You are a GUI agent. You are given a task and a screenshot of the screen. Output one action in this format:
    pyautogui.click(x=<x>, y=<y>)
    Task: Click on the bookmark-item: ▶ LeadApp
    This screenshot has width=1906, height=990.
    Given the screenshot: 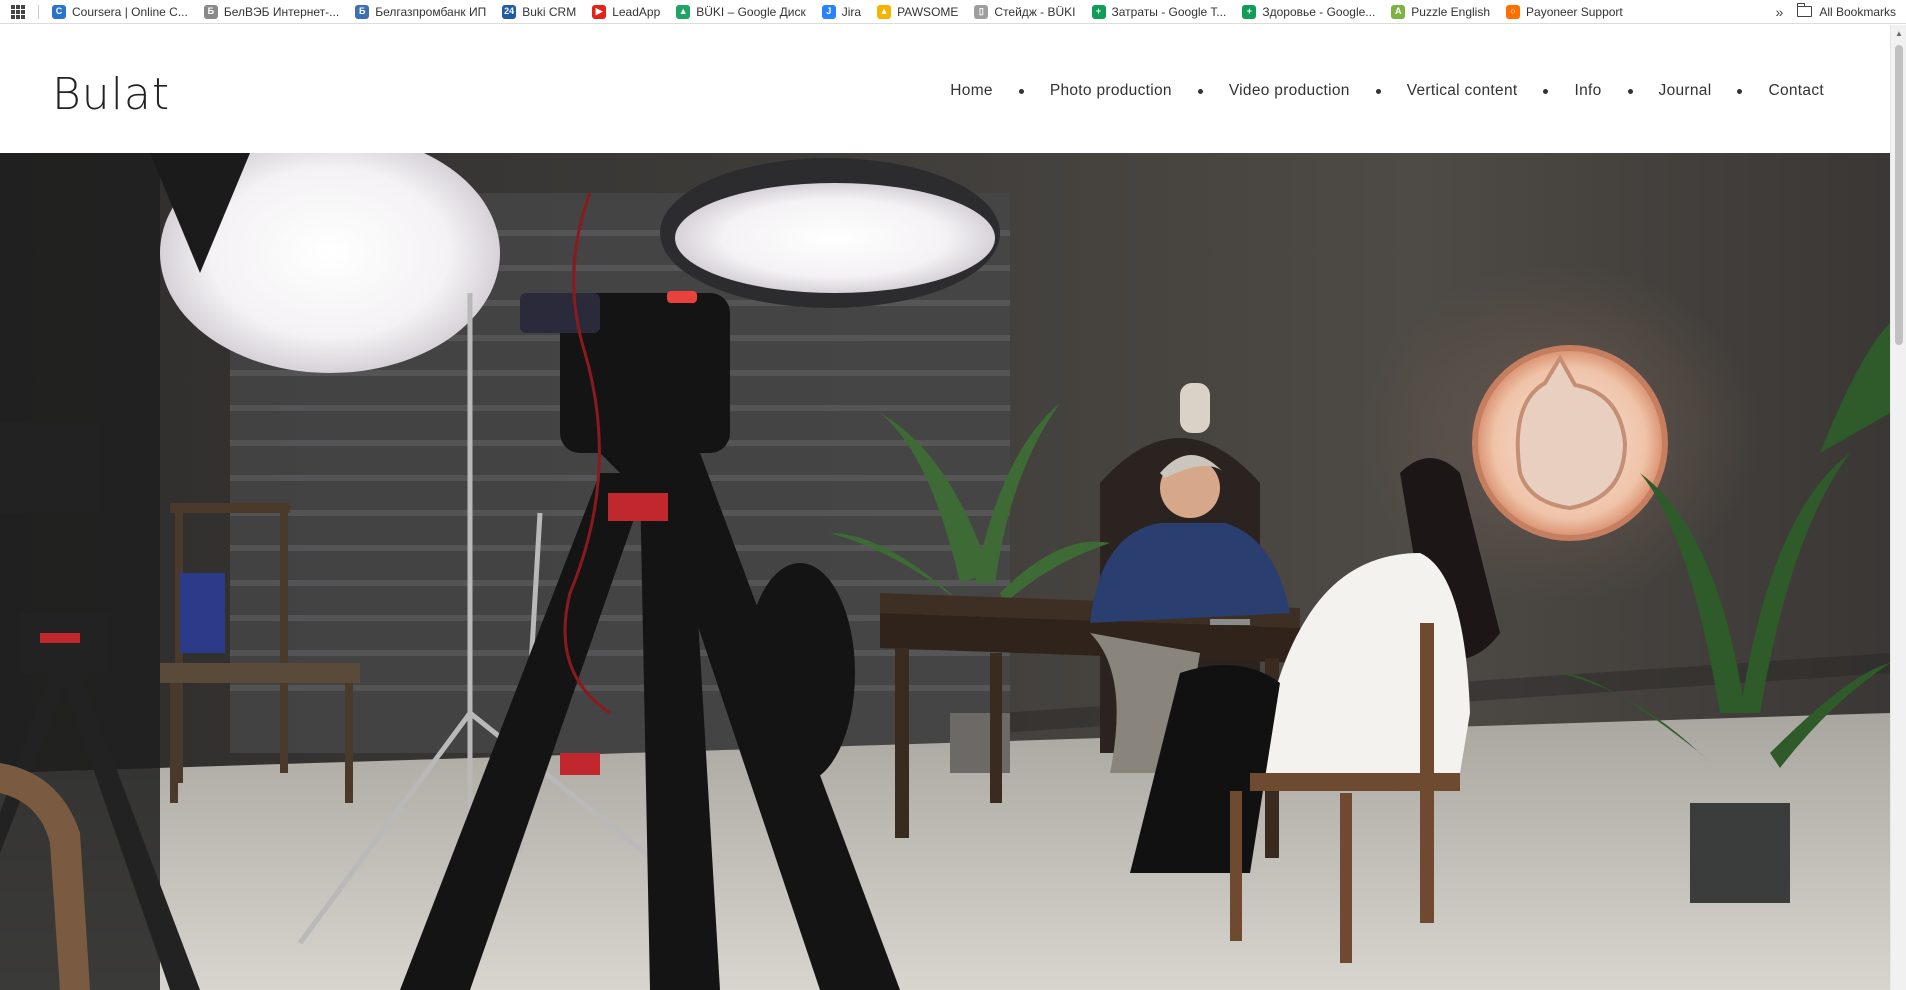 What is the action you would take?
    pyautogui.click(x=627, y=11)
    